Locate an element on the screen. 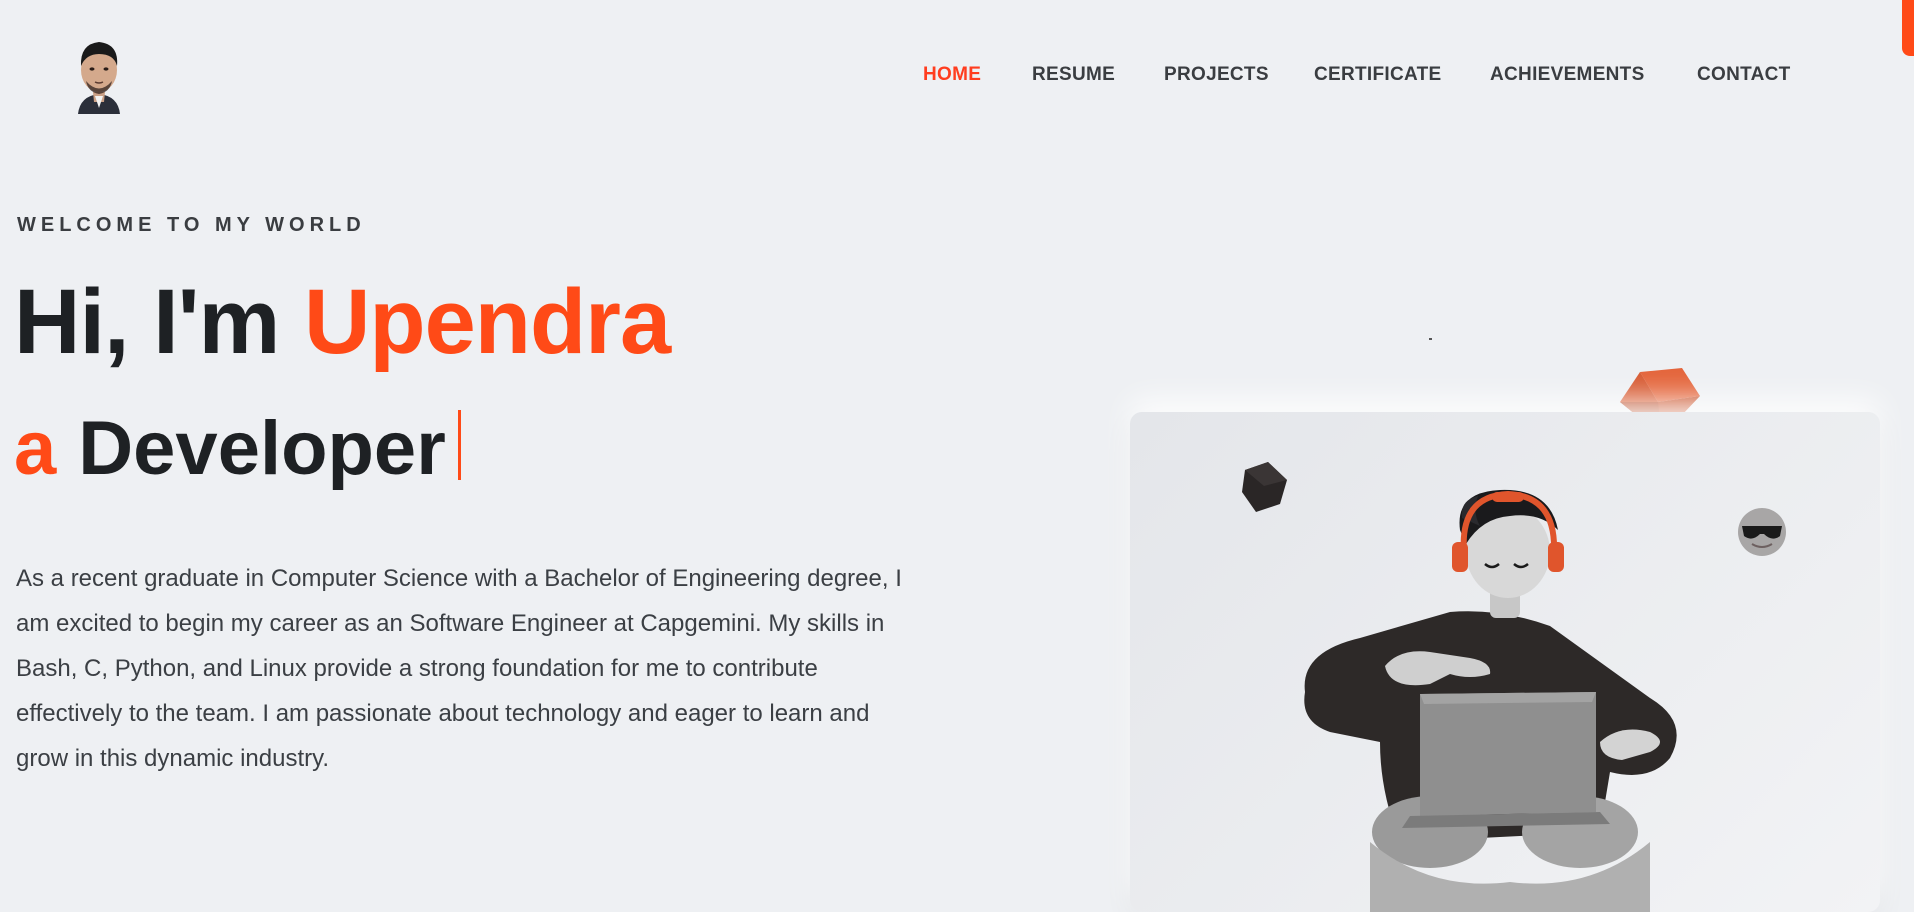 Image resolution: width=1914 pixels, height=912 pixels. nav-resume: RESUME is located at coordinates (1073, 75).